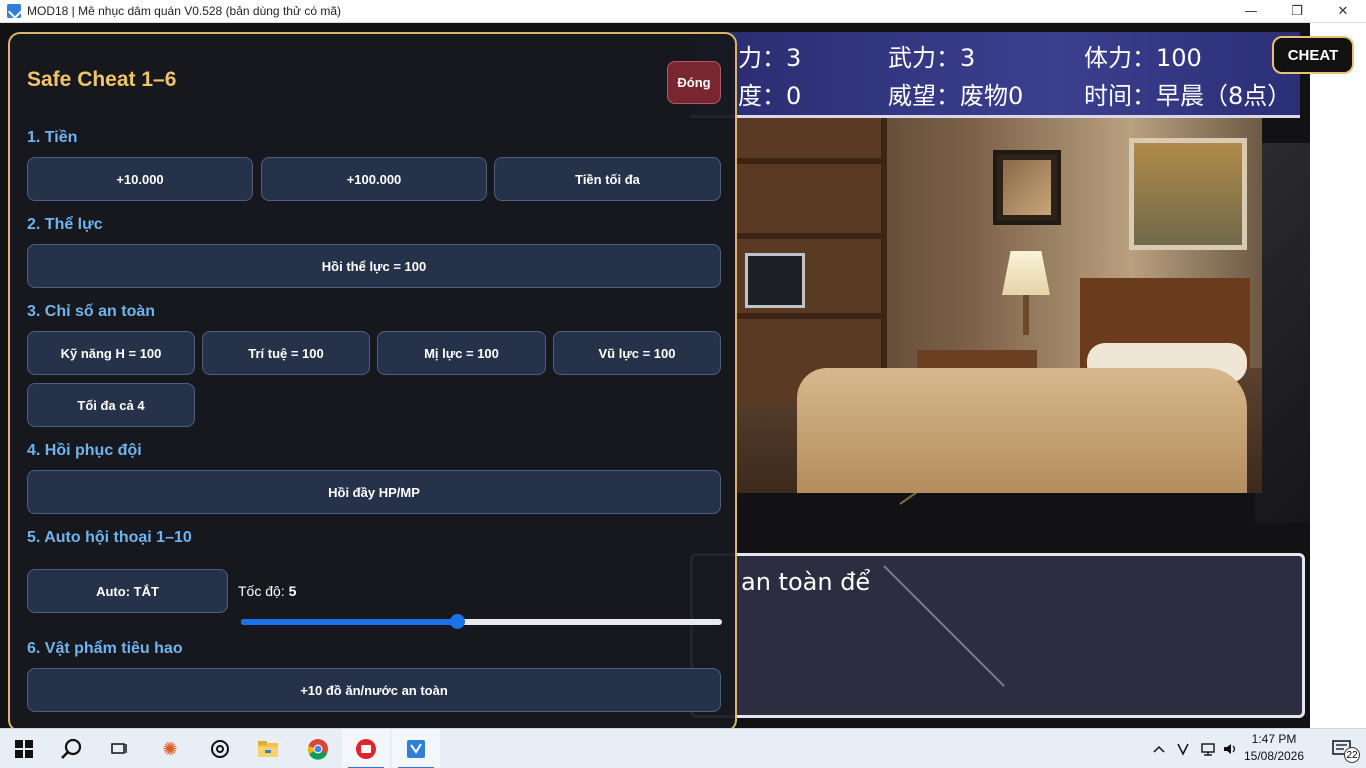  Describe the element at coordinates (1352, 755) in the screenshot. I see `notification-count-badge: 22` at that location.